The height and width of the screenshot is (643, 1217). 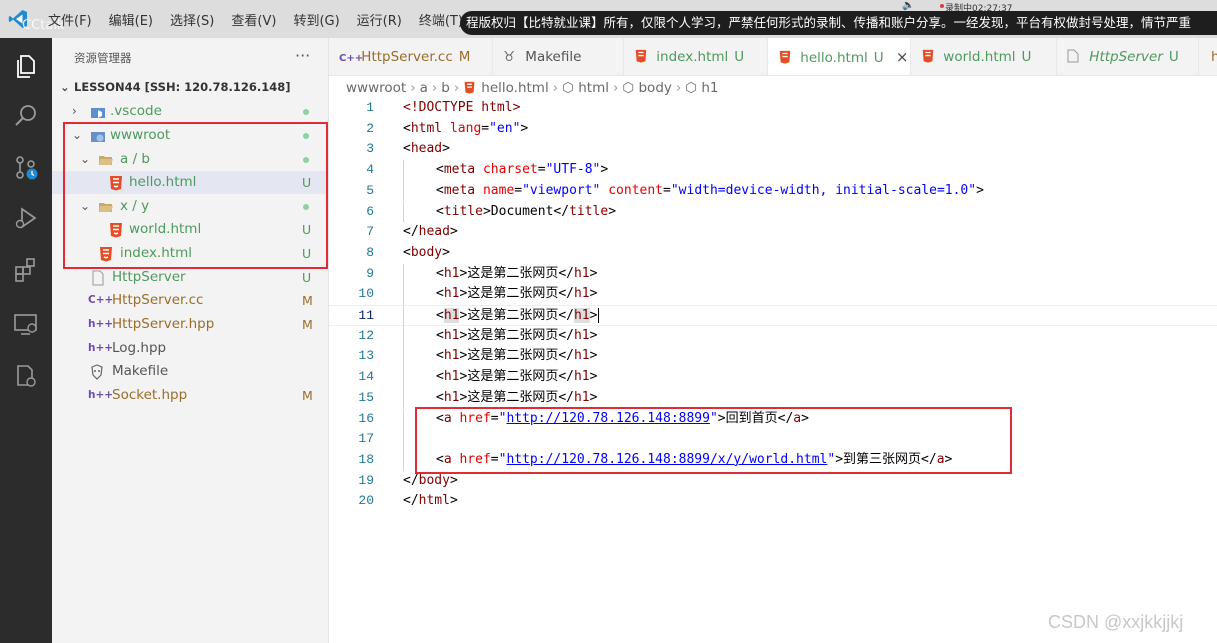 What do you see at coordinates (190, 277) in the screenshot?
I see `tree-item-httpserver: HttpServer U` at bounding box center [190, 277].